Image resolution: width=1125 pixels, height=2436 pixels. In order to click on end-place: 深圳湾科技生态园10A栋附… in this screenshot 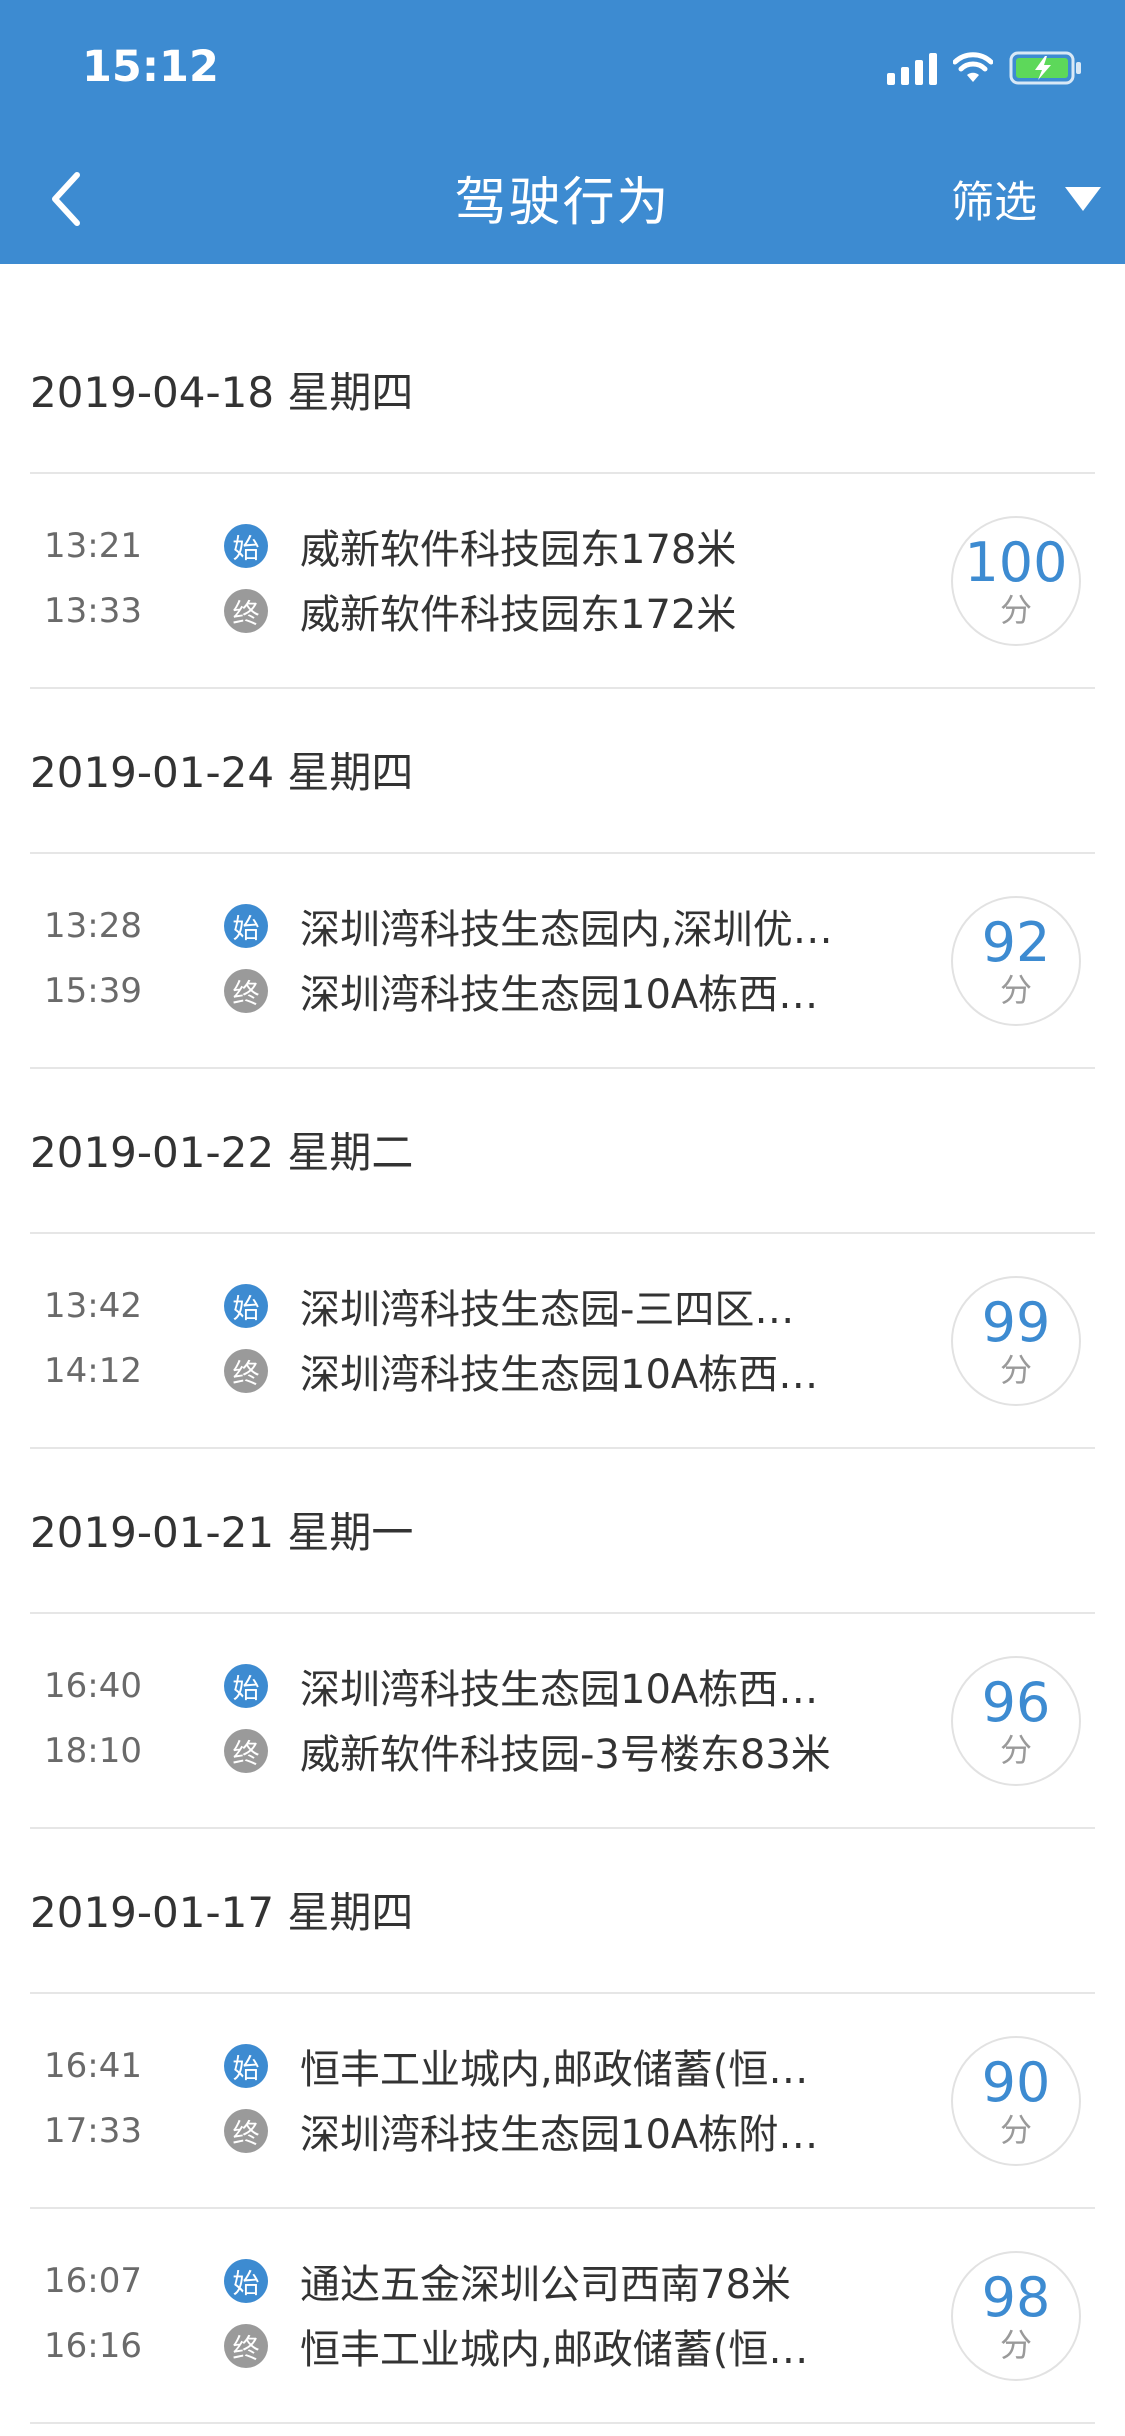, I will do `click(559, 2135)`.